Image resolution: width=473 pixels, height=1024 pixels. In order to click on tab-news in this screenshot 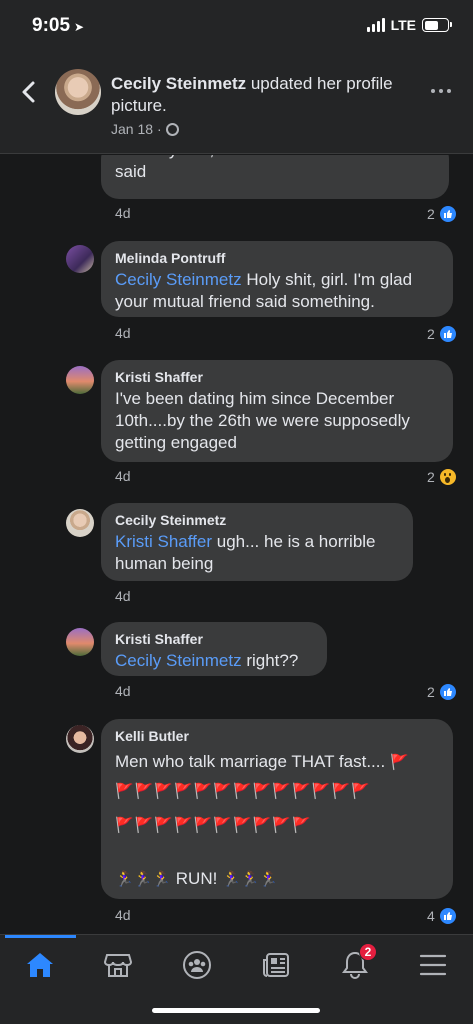, I will do `click(276, 965)`.